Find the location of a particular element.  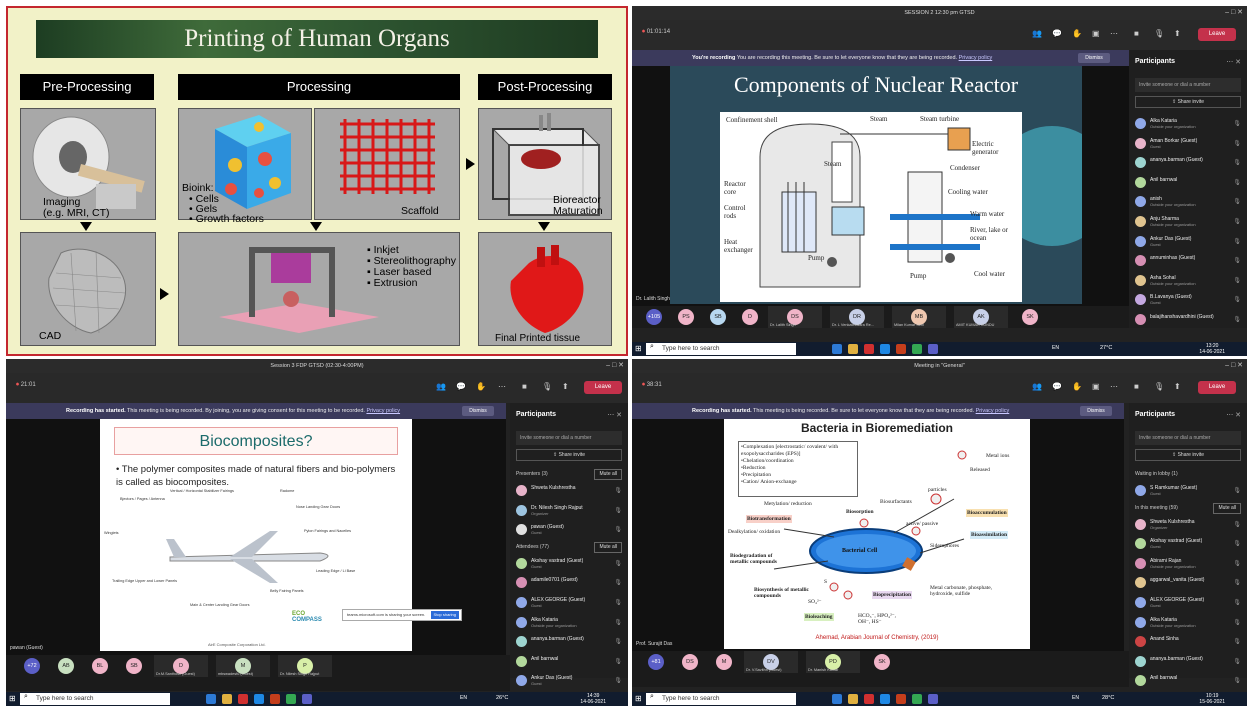

participant-row: Abirami Rajan Outside your organization 🎙 is located at coordinates (1188, 564).